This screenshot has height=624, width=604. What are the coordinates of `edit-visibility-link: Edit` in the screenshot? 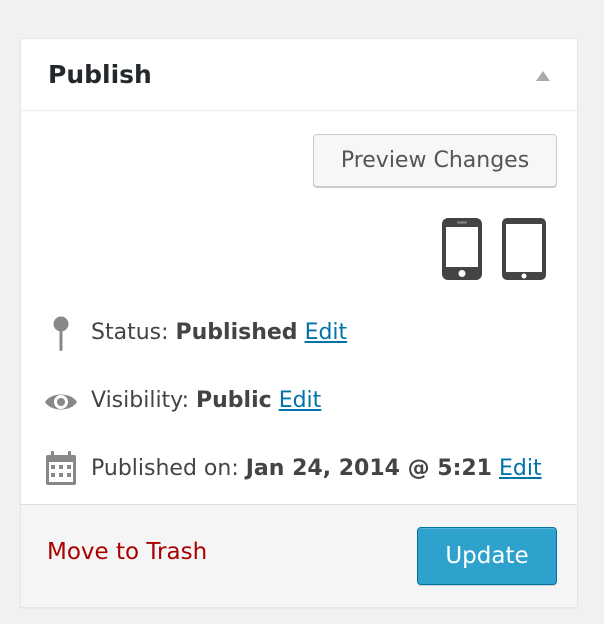 It's located at (300, 400).